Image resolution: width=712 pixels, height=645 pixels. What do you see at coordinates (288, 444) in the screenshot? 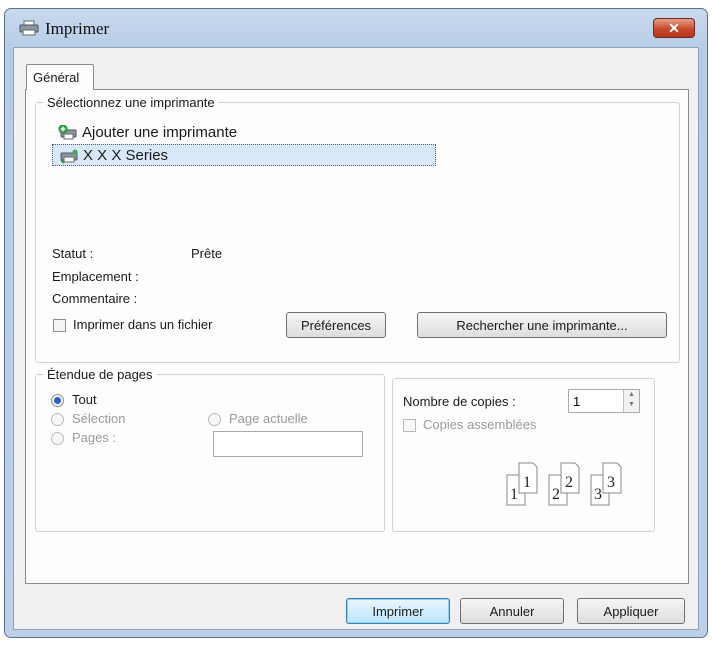
I see `pages-input` at bounding box center [288, 444].